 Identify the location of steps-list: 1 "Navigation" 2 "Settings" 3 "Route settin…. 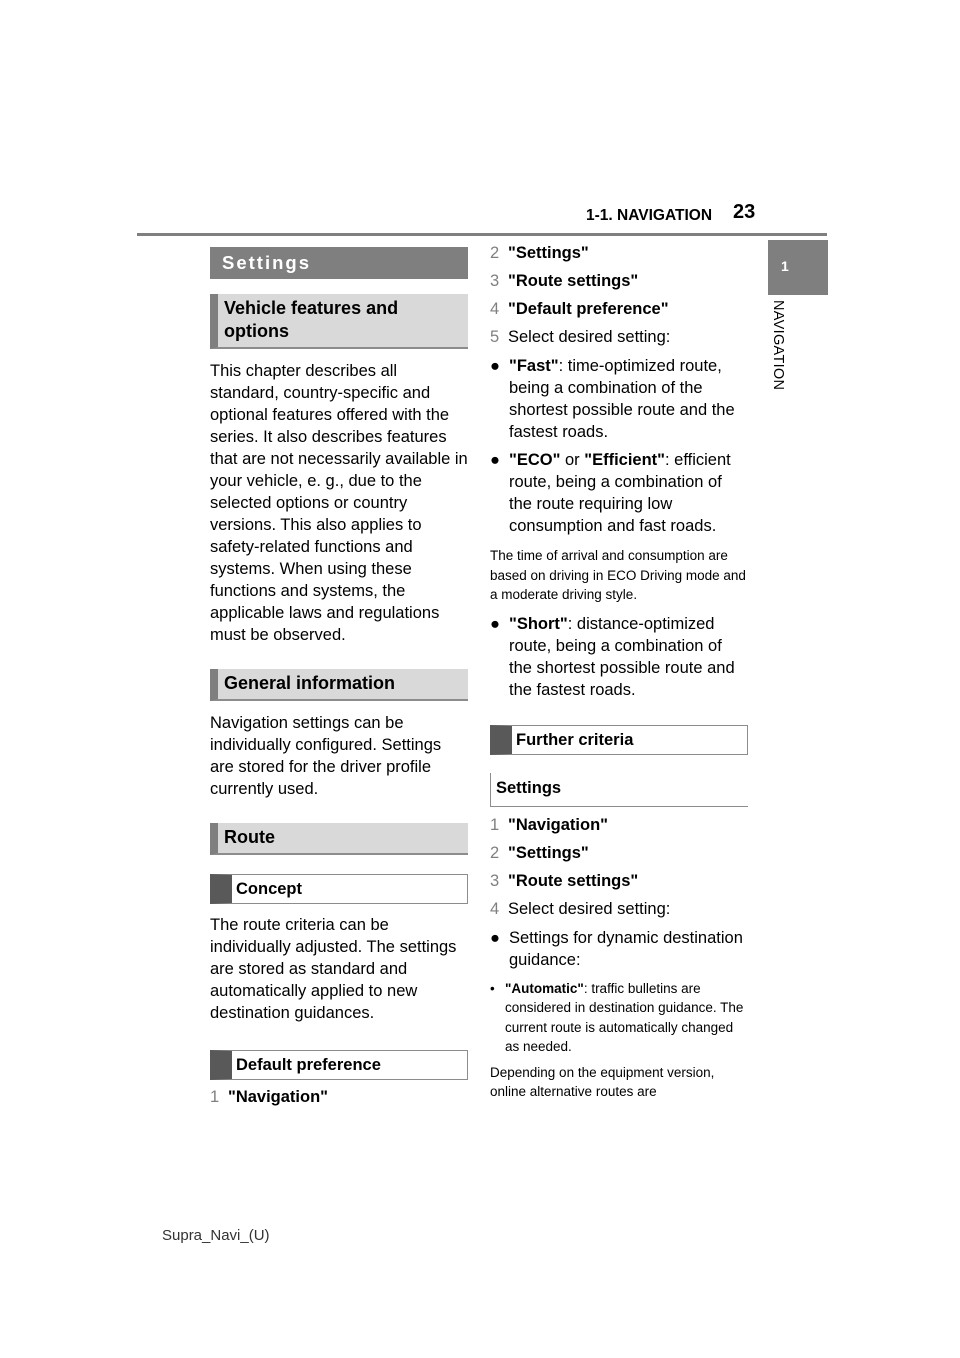
(619, 867).